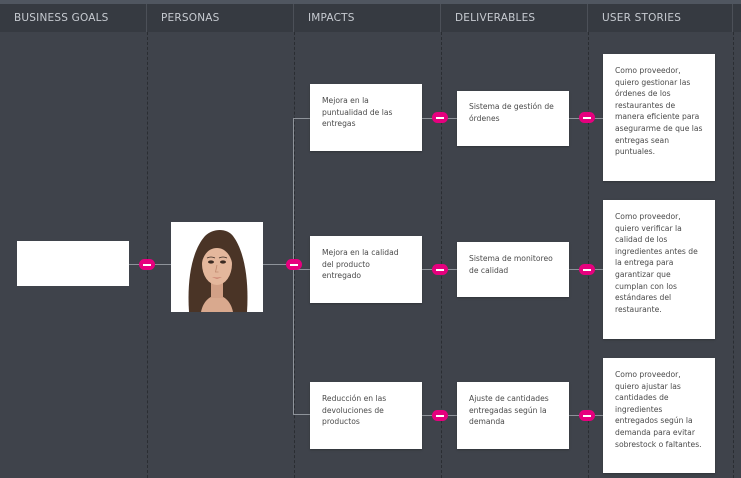  I want to click on column-header-impacts: IMPACTS, so click(367, 18).